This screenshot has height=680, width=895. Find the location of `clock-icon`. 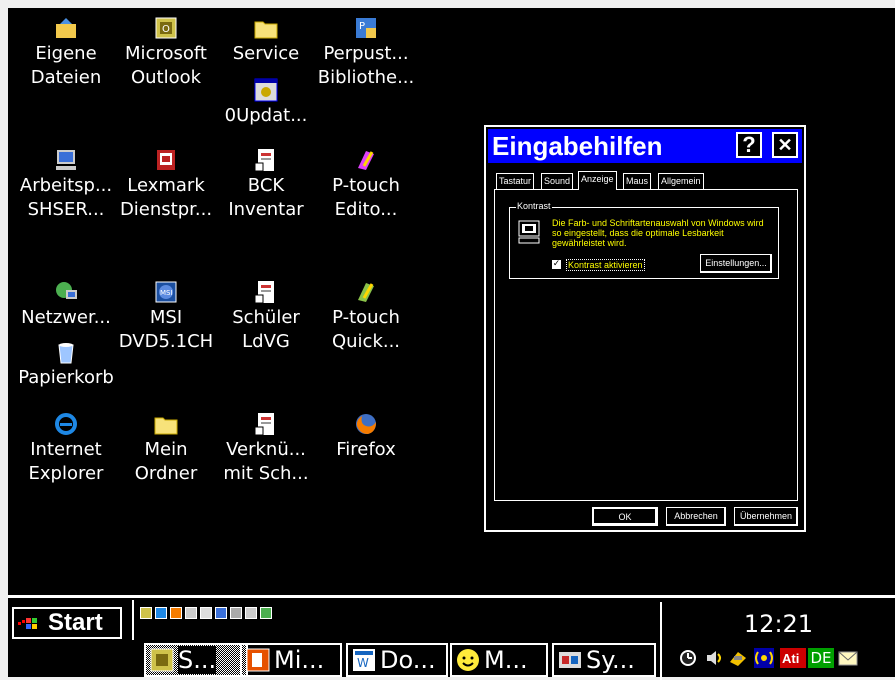

clock-icon is located at coordinates (688, 658).